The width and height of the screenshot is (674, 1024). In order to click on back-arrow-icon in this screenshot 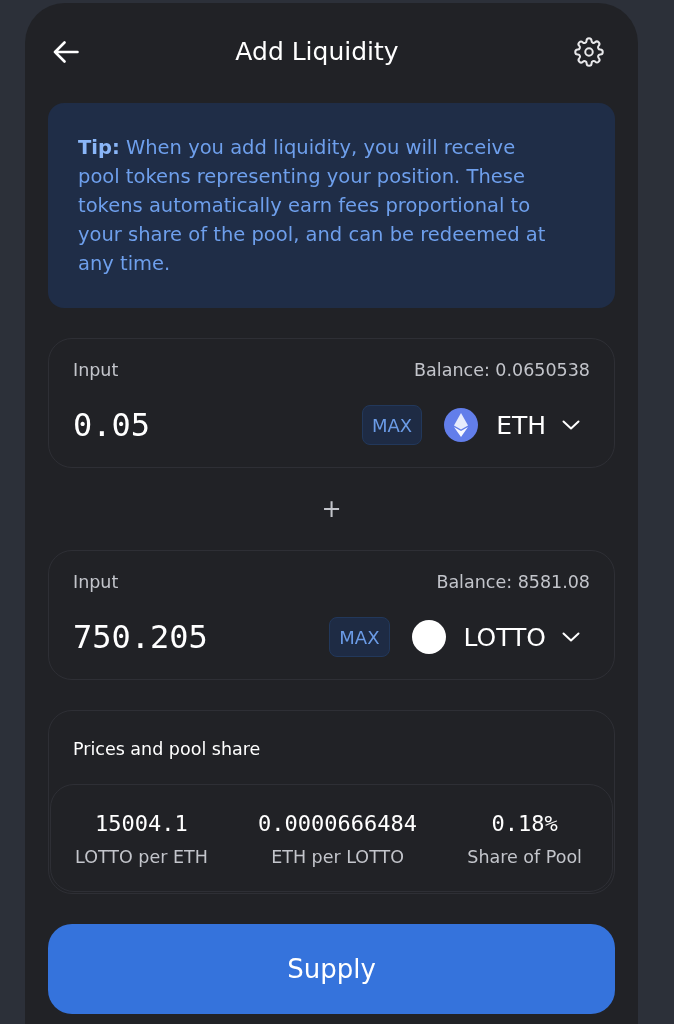, I will do `click(66, 51)`.